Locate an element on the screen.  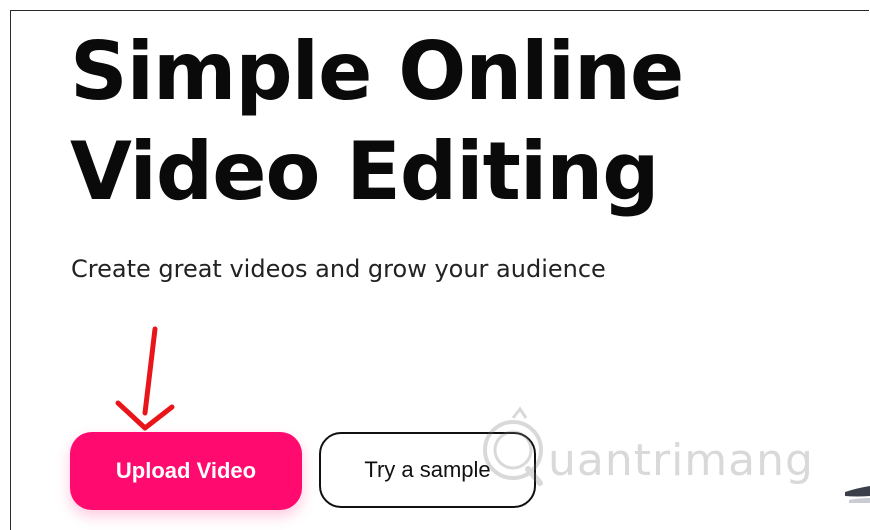
upload-video-button: Upload Video is located at coordinates (186, 471).